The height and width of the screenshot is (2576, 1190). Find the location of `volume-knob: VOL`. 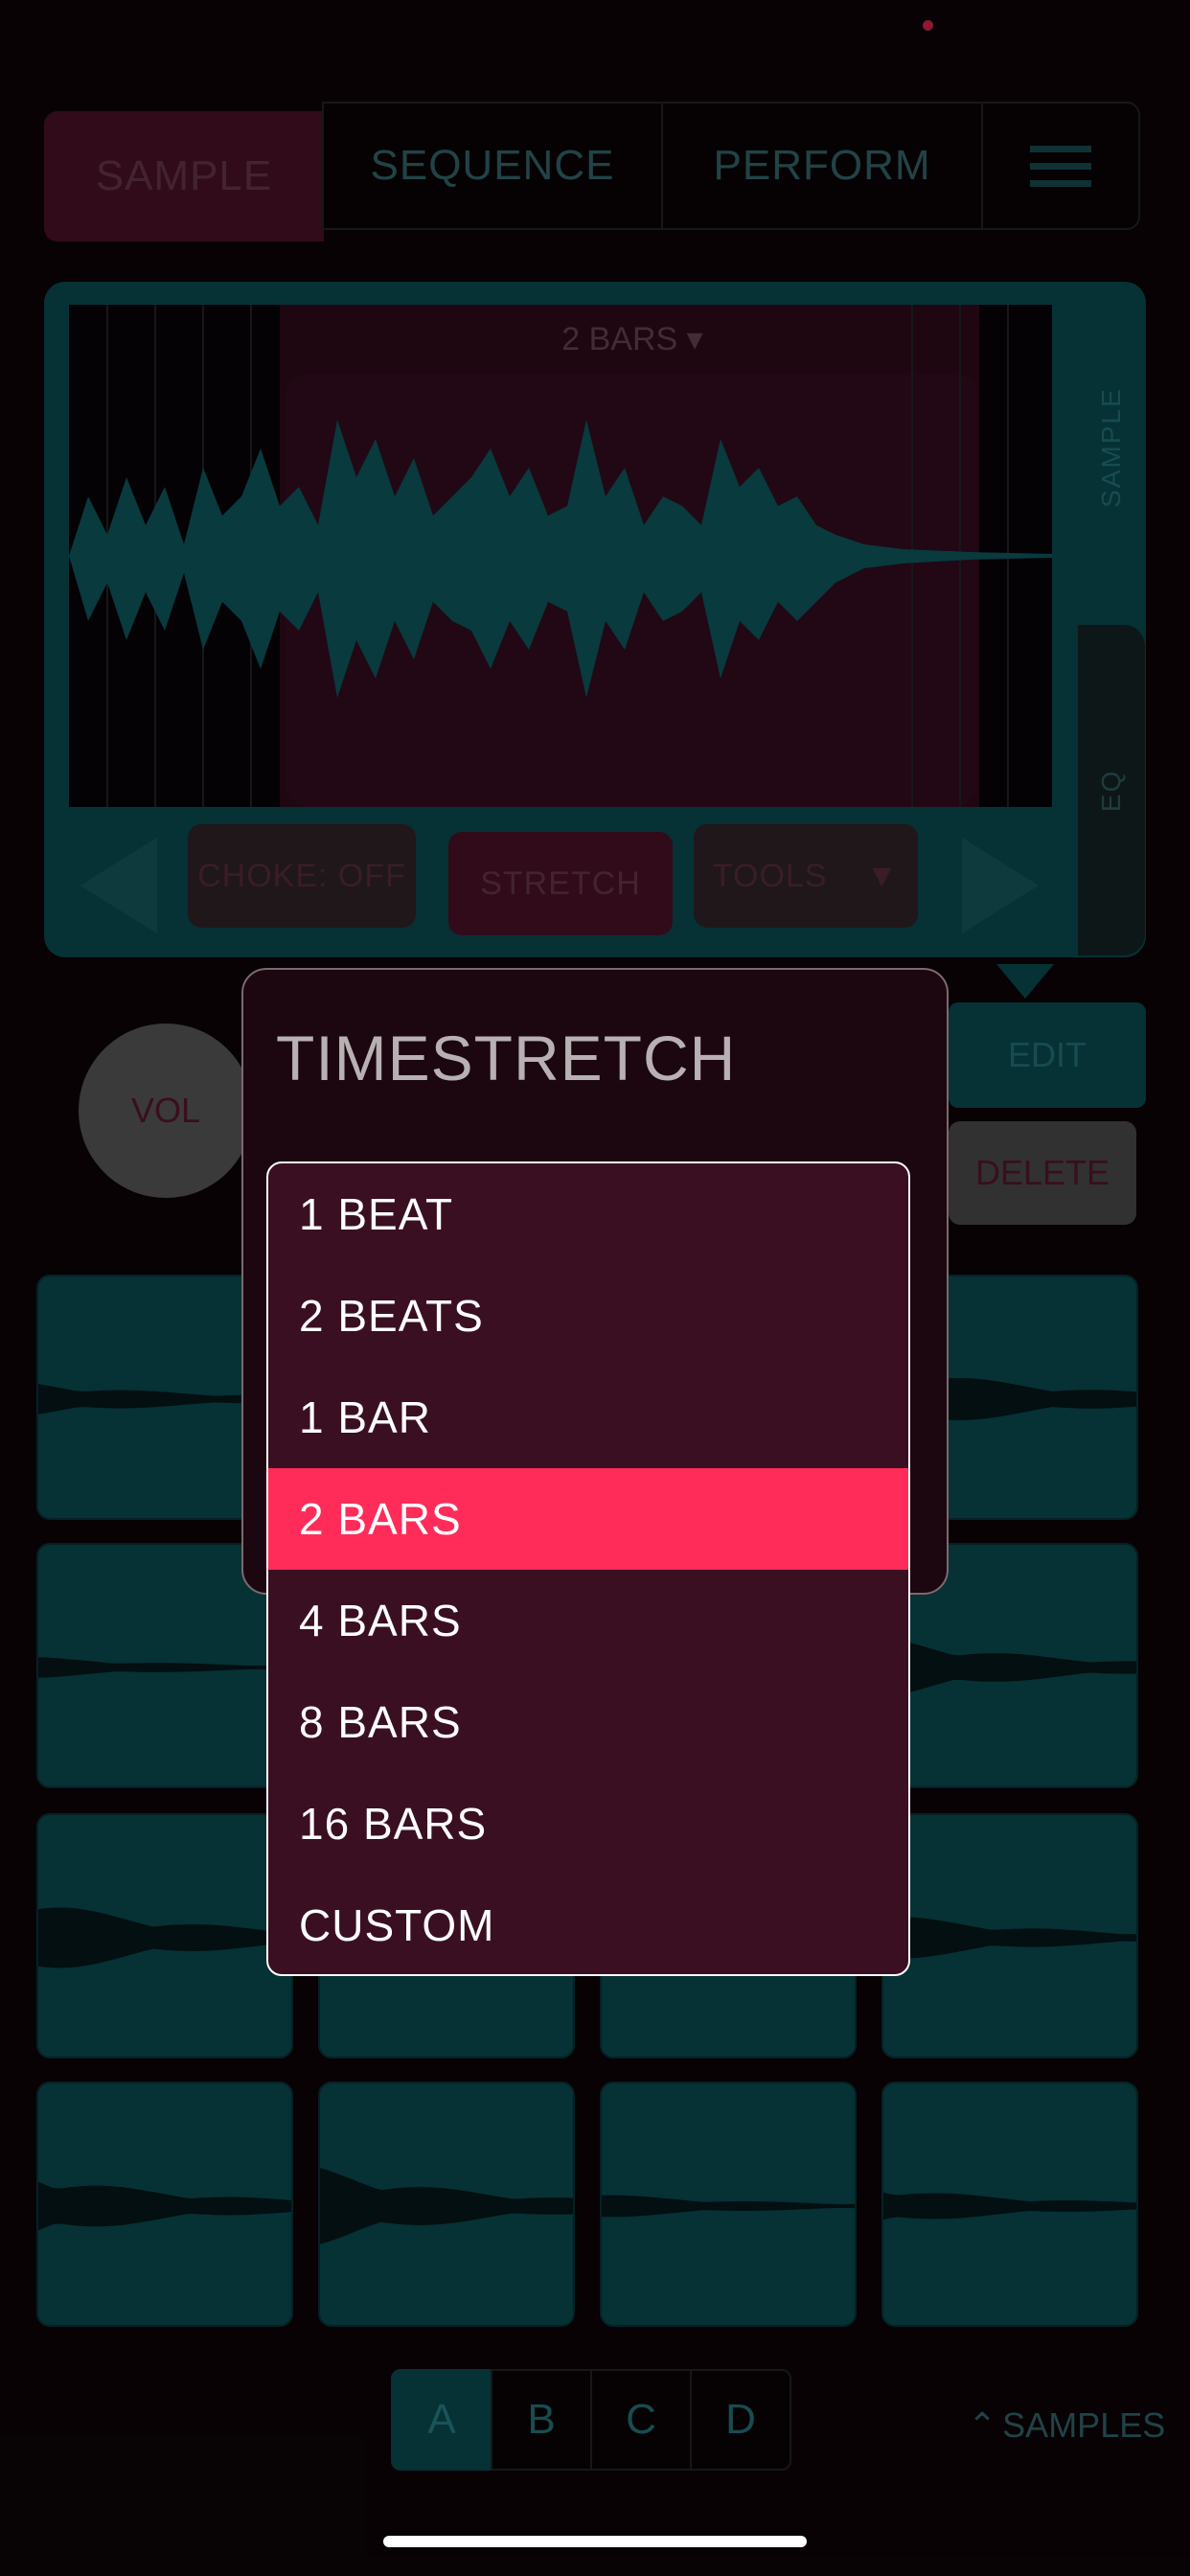

volume-knob: VOL is located at coordinates (166, 1111).